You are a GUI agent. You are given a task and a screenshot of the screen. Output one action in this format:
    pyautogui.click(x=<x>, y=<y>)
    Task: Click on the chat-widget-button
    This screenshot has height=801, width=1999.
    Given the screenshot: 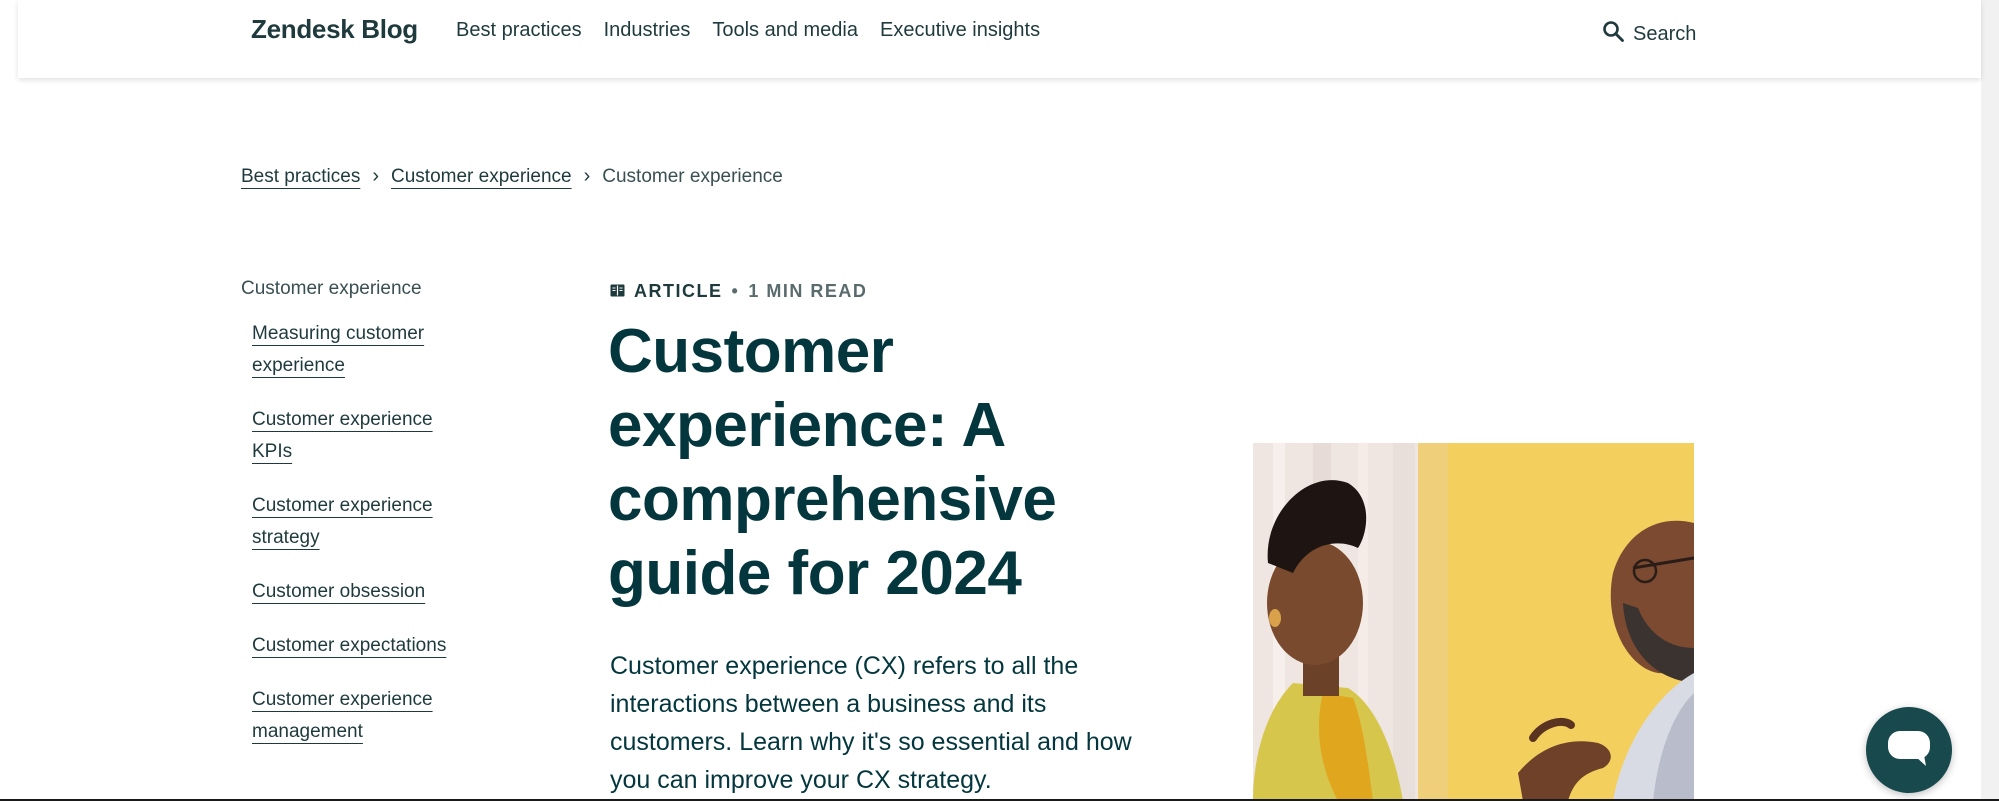 What is the action you would take?
    pyautogui.click(x=1909, y=750)
    